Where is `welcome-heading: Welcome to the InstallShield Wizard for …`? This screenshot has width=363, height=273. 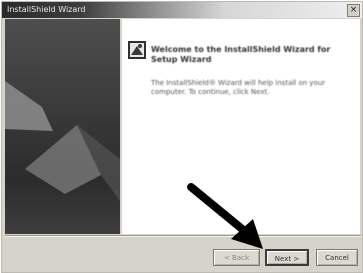
welcome-heading: Welcome to the InstallShield Wizard for … is located at coordinates (241, 54).